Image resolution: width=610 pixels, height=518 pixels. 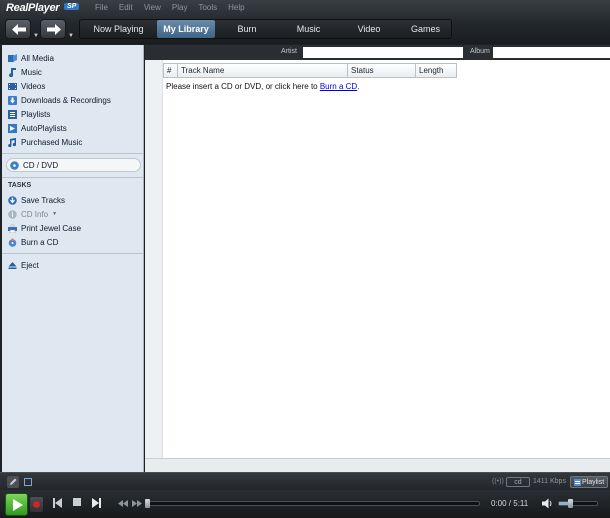 What do you see at coordinates (14, 165) in the screenshot?
I see `cd-icon` at bounding box center [14, 165].